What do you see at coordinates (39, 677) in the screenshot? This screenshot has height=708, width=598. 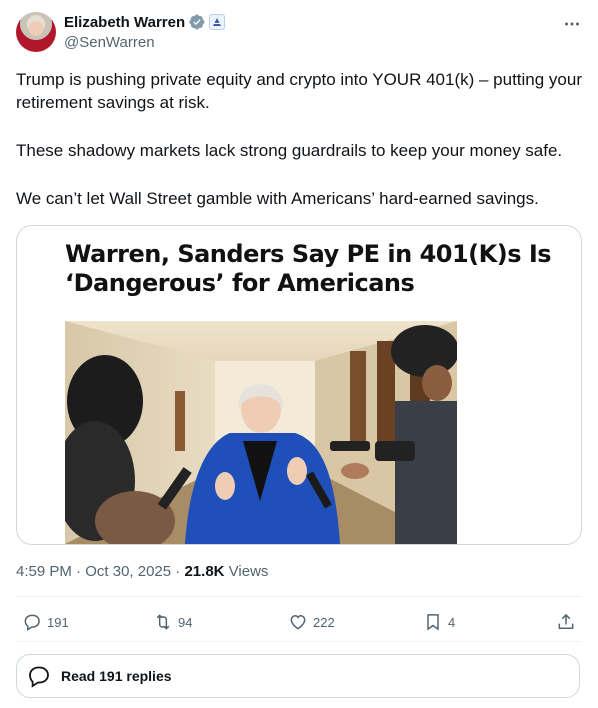 I see `speech-bubbles-icon` at bounding box center [39, 677].